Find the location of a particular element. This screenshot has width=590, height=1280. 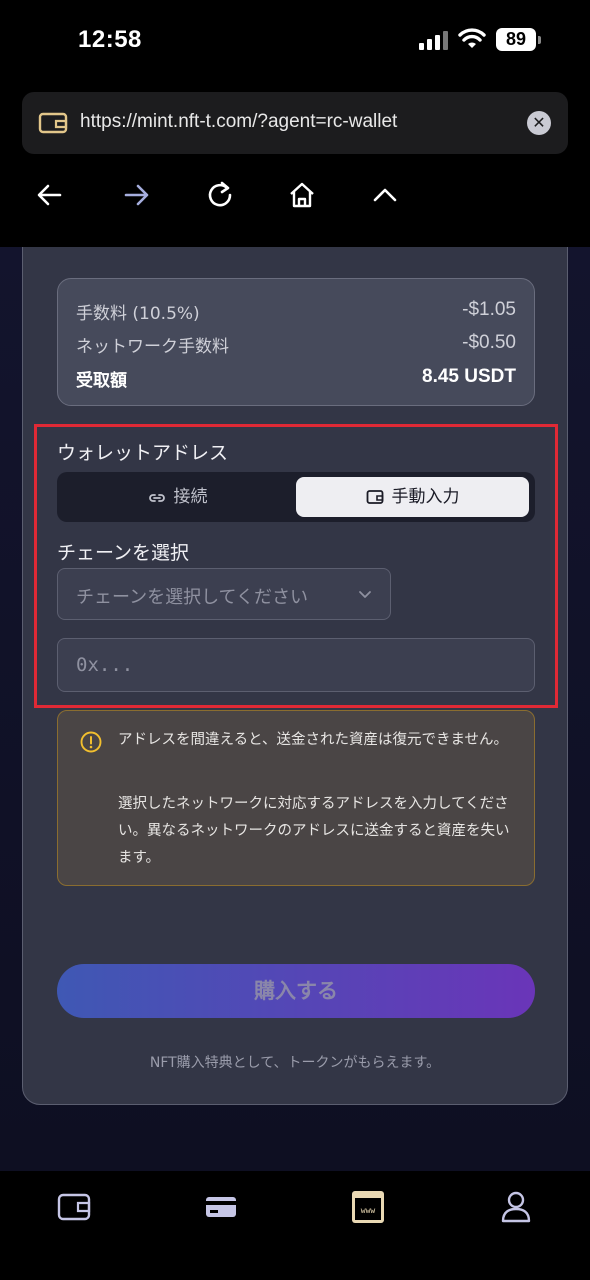

warning-icon is located at coordinates (91, 742).